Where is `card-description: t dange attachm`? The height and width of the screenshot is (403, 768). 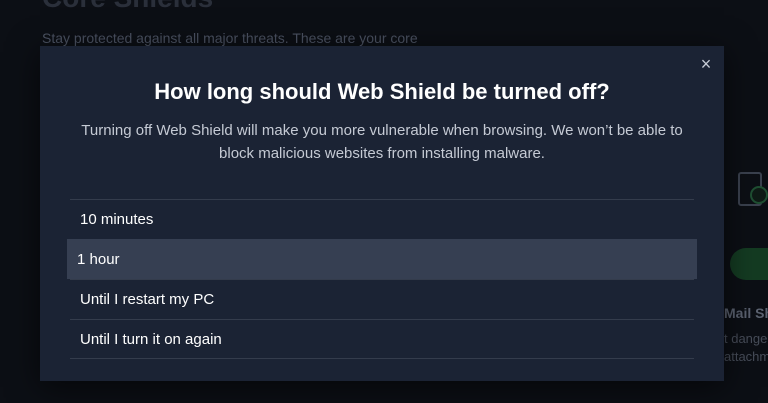
card-description: t dange attachm is located at coordinates (746, 348).